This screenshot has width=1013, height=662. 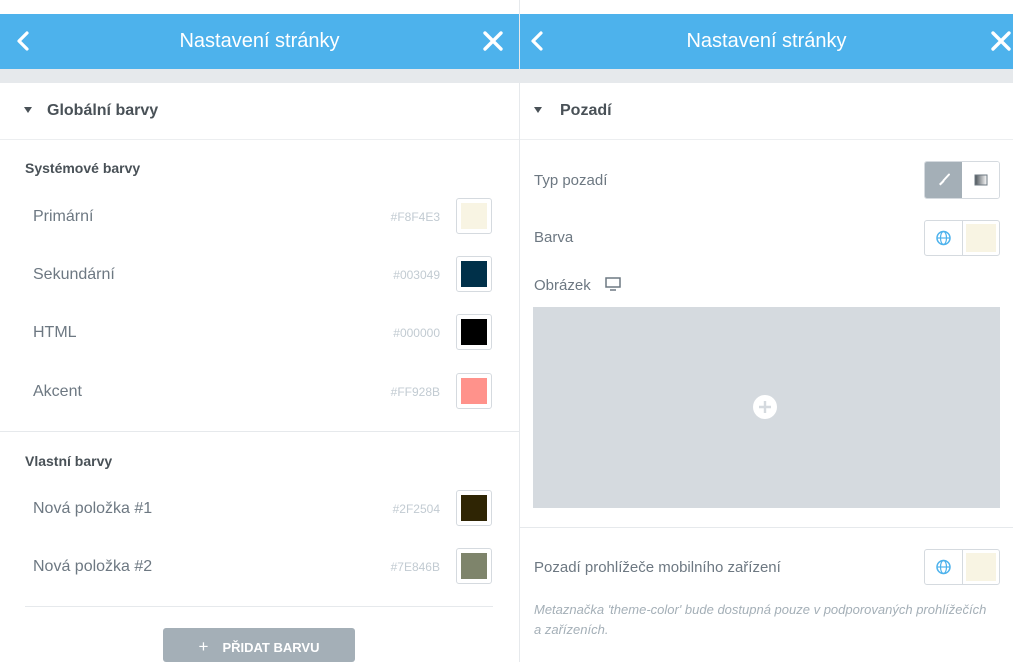 I want to click on section-title: Pozadí, so click(x=586, y=110).